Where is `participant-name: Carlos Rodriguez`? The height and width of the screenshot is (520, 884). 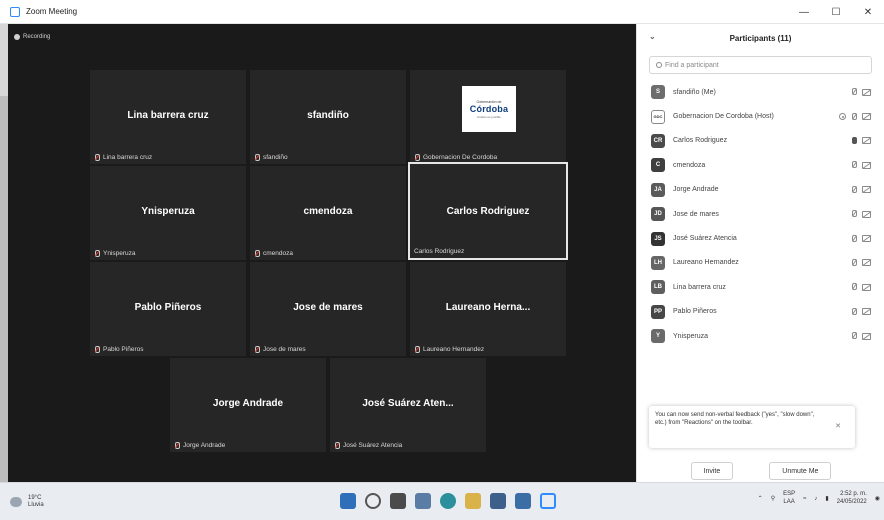 participant-name: Carlos Rodriguez is located at coordinates (700, 141).